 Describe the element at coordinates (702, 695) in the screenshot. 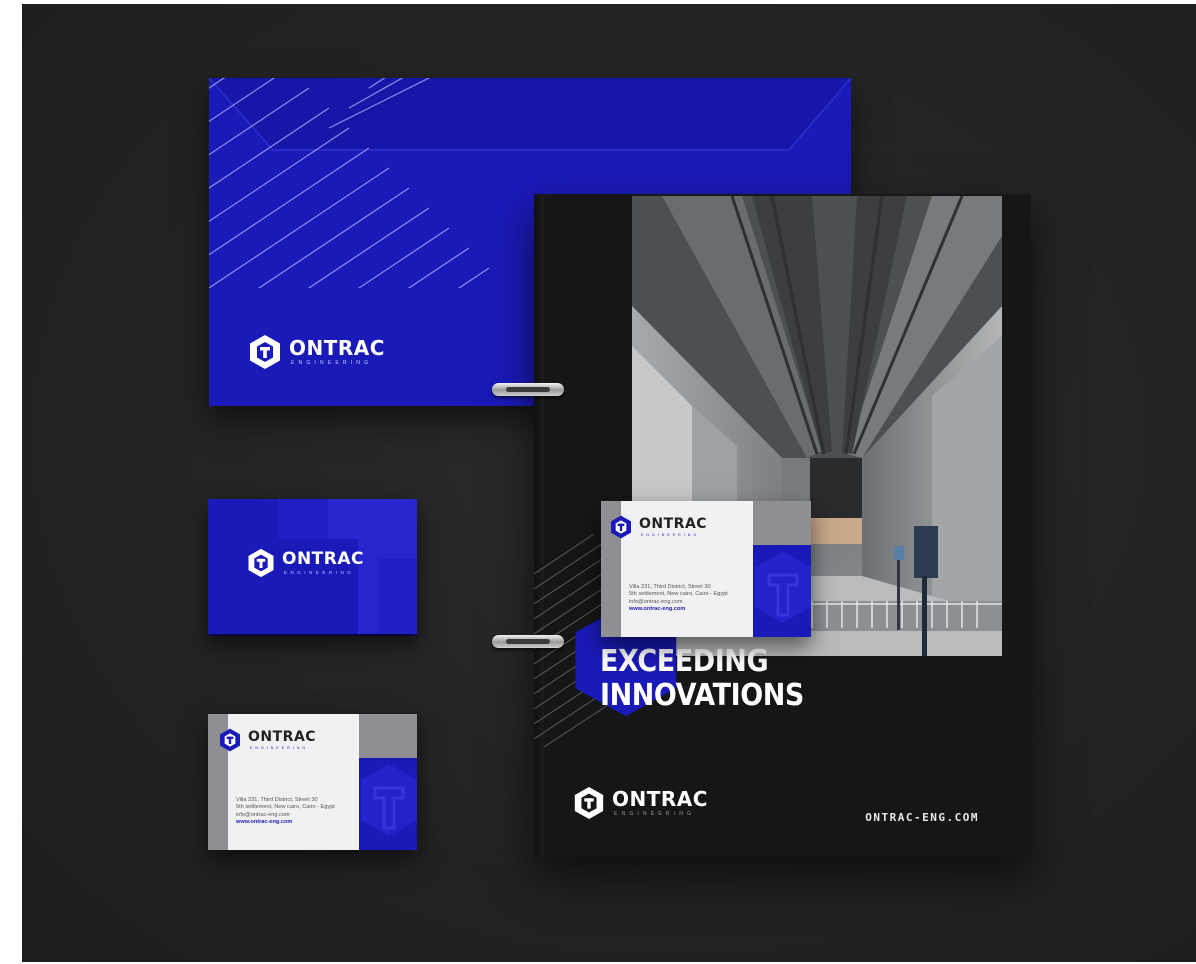

I see `headline-line-2: INNOVATIONS` at that location.